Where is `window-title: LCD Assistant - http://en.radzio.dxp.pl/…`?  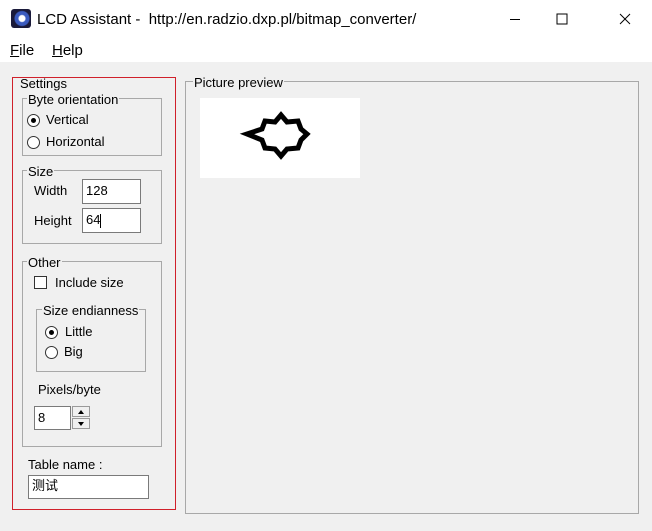 window-title: LCD Assistant - http://en.radzio.dxp.pl/… is located at coordinates (227, 19).